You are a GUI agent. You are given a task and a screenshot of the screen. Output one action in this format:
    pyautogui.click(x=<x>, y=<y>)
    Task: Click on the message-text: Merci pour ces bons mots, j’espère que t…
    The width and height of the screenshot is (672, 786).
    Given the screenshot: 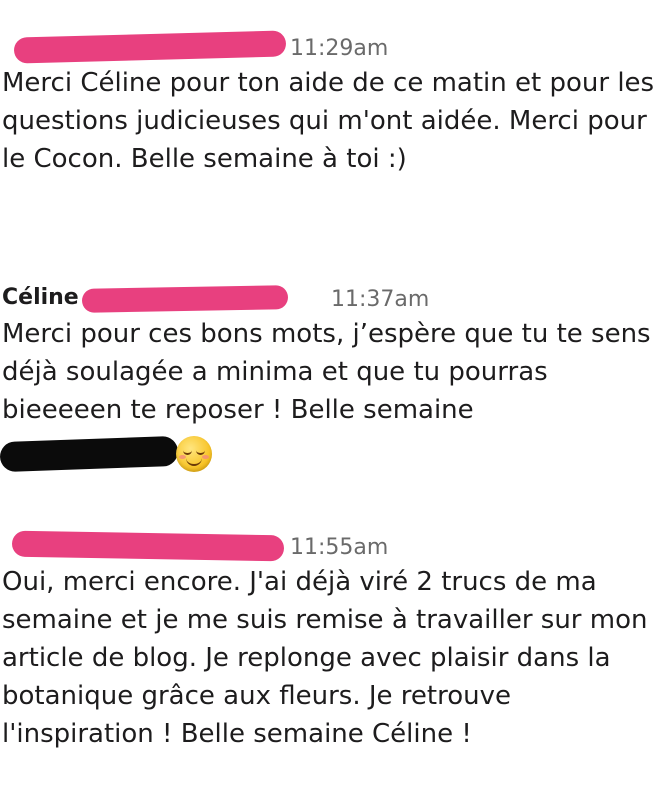 What is the action you would take?
    pyautogui.click(x=326, y=372)
    